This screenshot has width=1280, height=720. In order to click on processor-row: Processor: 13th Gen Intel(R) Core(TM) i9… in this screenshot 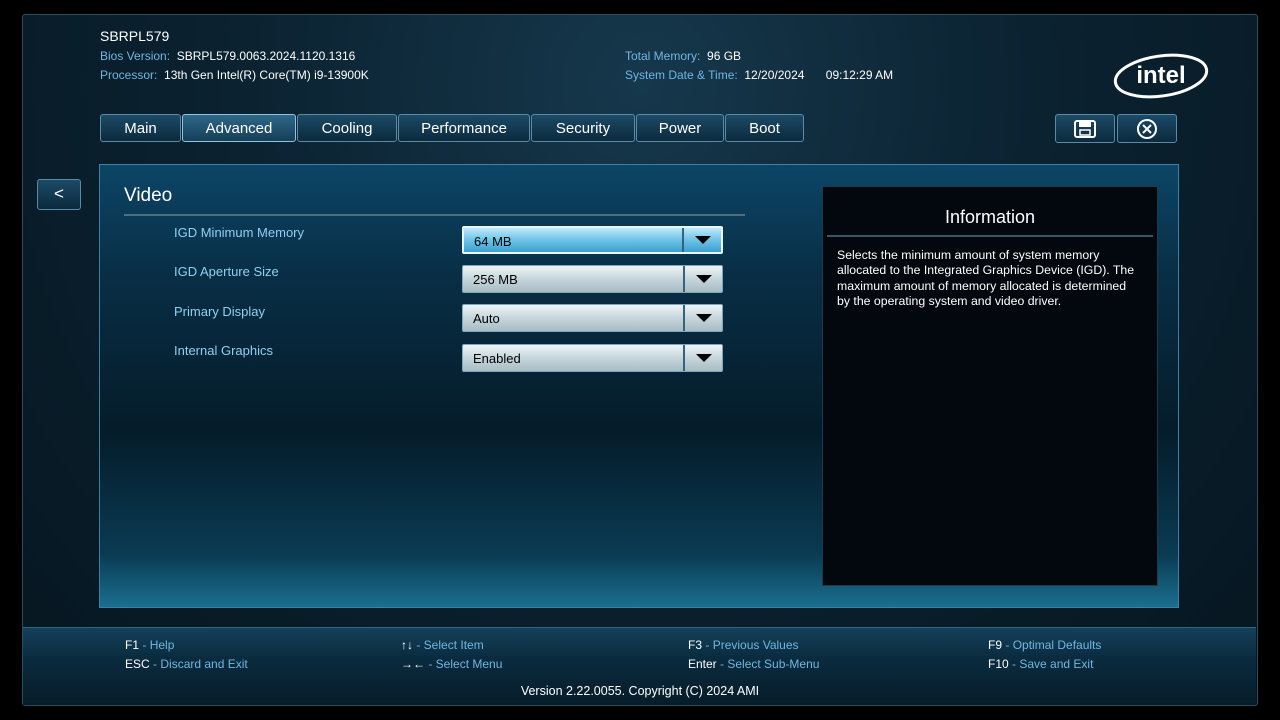, I will do `click(234, 75)`.